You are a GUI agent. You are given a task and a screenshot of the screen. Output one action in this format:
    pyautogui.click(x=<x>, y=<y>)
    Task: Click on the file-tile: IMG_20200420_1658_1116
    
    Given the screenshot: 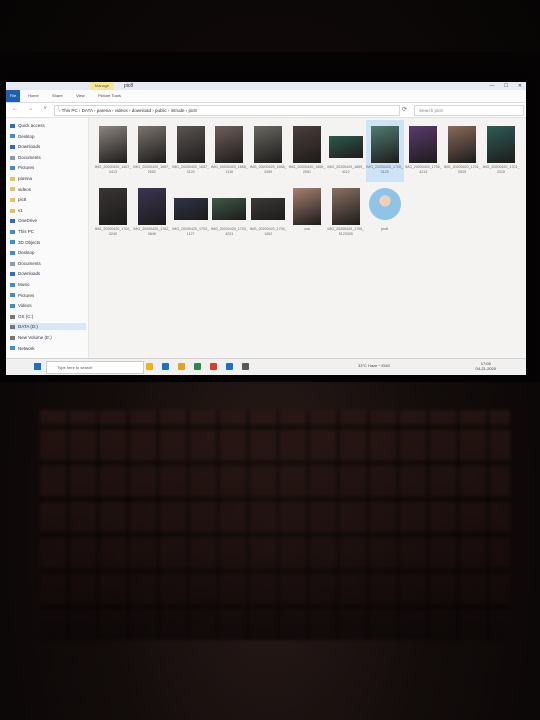 What is the action you would take?
    pyautogui.click(x=229, y=151)
    